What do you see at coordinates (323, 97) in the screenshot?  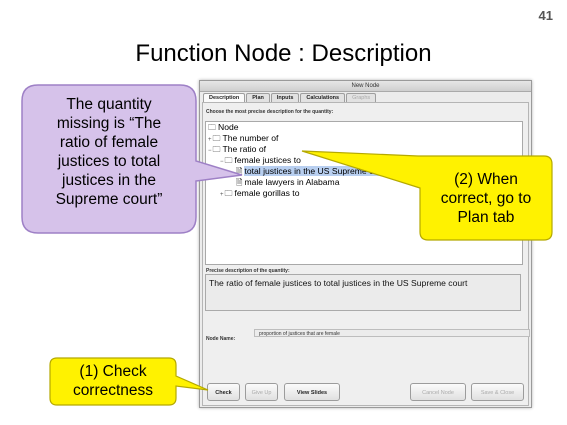 I see `tab-calculations: Calculations` at bounding box center [323, 97].